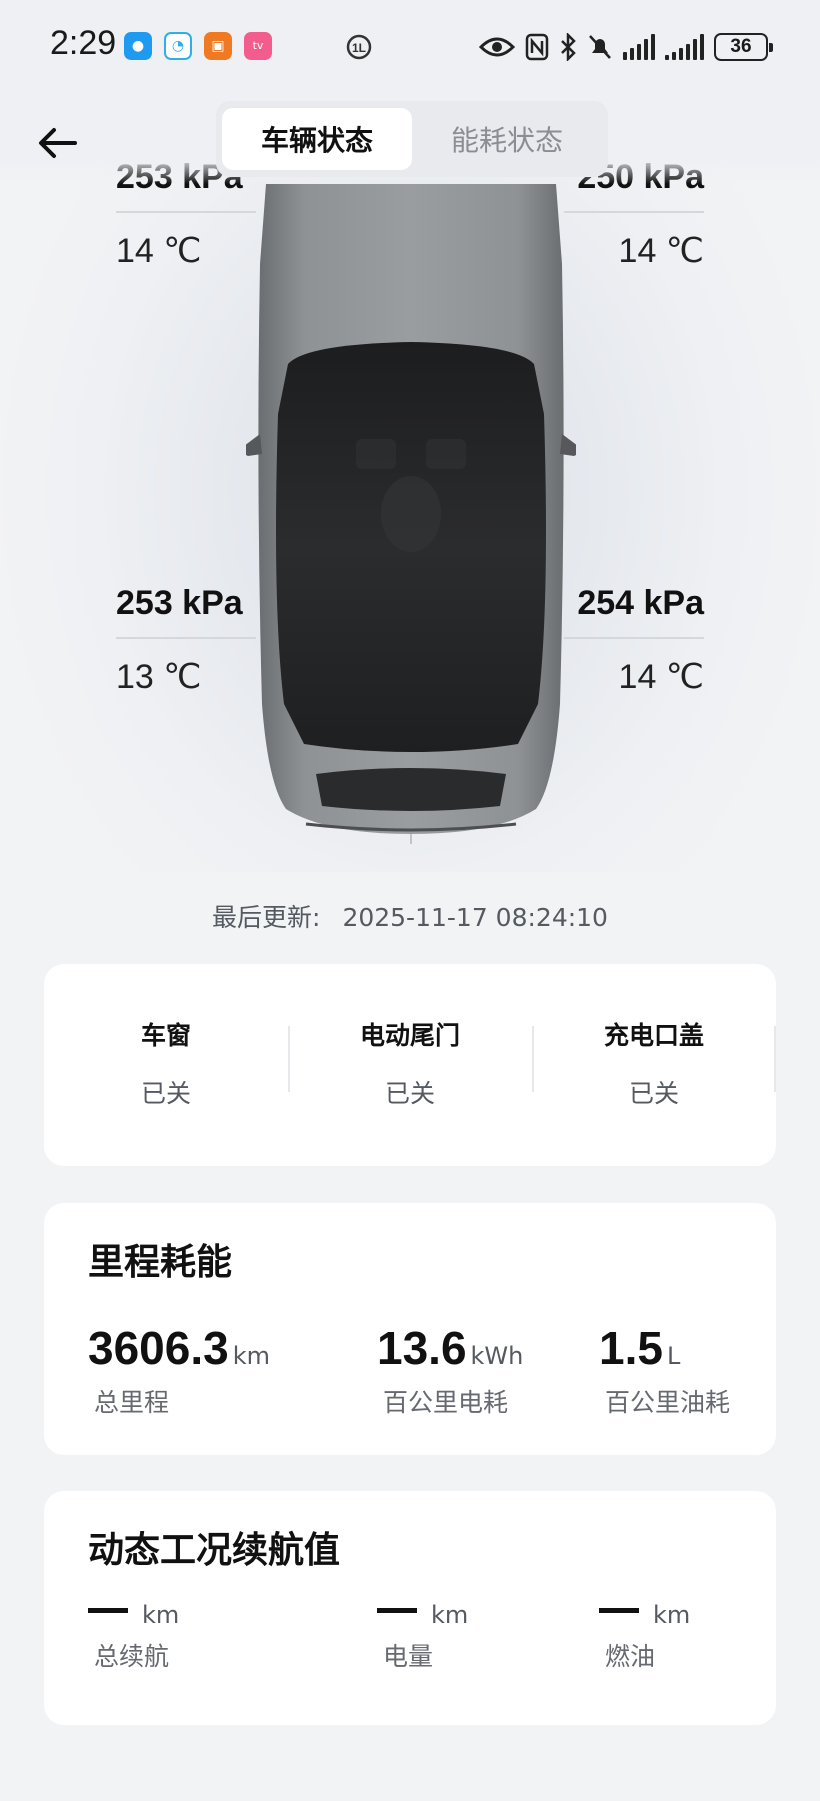 The image size is (820, 1801). What do you see at coordinates (409, 1035) in the screenshot?
I see `status-title: 电动尾门` at bounding box center [409, 1035].